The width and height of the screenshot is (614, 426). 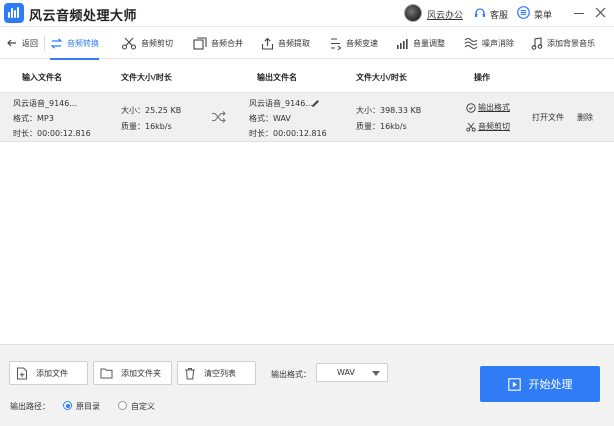 What do you see at coordinates (42, 77) in the screenshot?
I see `col-input-name: 输入文件名` at bounding box center [42, 77].